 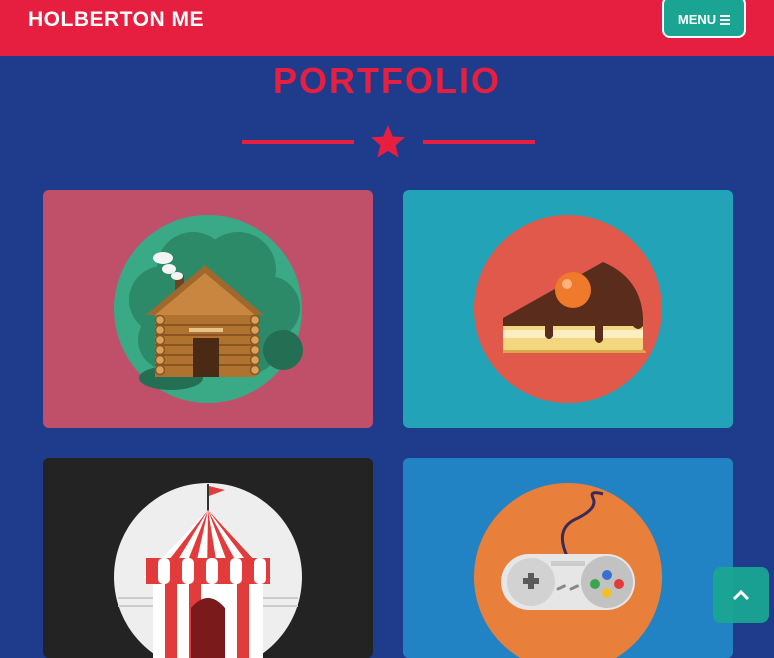 What do you see at coordinates (387, 80) in the screenshot?
I see `portfolio-title: PORTFOLIO` at bounding box center [387, 80].